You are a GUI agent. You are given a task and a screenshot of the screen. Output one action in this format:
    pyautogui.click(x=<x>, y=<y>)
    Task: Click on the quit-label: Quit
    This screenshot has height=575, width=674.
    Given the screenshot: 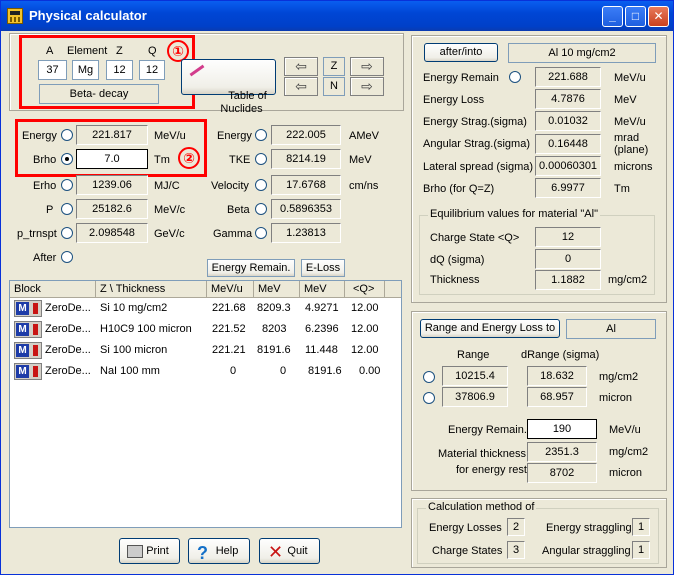 What is the action you would take?
    pyautogui.click(x=297, y=551)
    